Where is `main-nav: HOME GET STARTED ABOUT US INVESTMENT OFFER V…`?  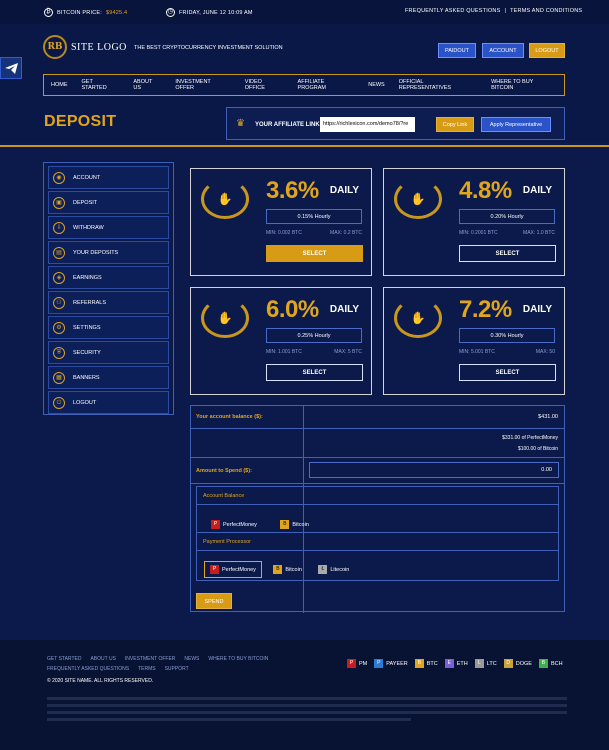
main-nav: HOME GET STARTED ABOUT US INVESTMENT OFFER V… is located at coordinates (304, 85).